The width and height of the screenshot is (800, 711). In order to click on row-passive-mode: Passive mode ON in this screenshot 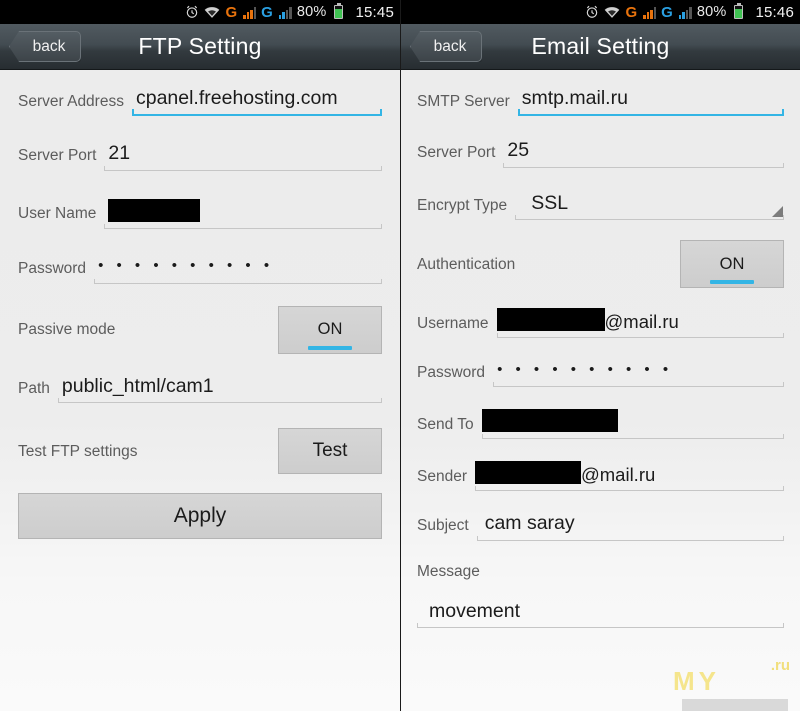, I will do `click(200, 329)`.